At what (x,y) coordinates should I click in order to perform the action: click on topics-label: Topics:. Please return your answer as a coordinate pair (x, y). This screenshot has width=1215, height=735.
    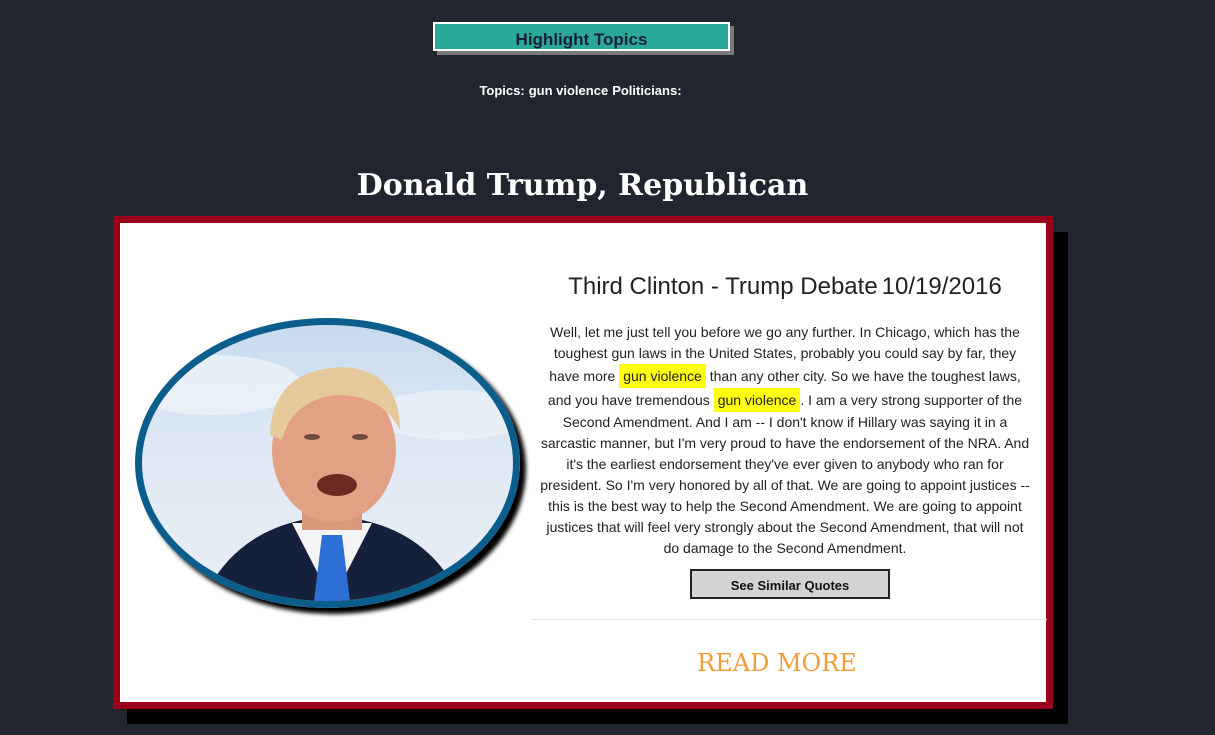
    Looking at the image, I should click on (502, 90).